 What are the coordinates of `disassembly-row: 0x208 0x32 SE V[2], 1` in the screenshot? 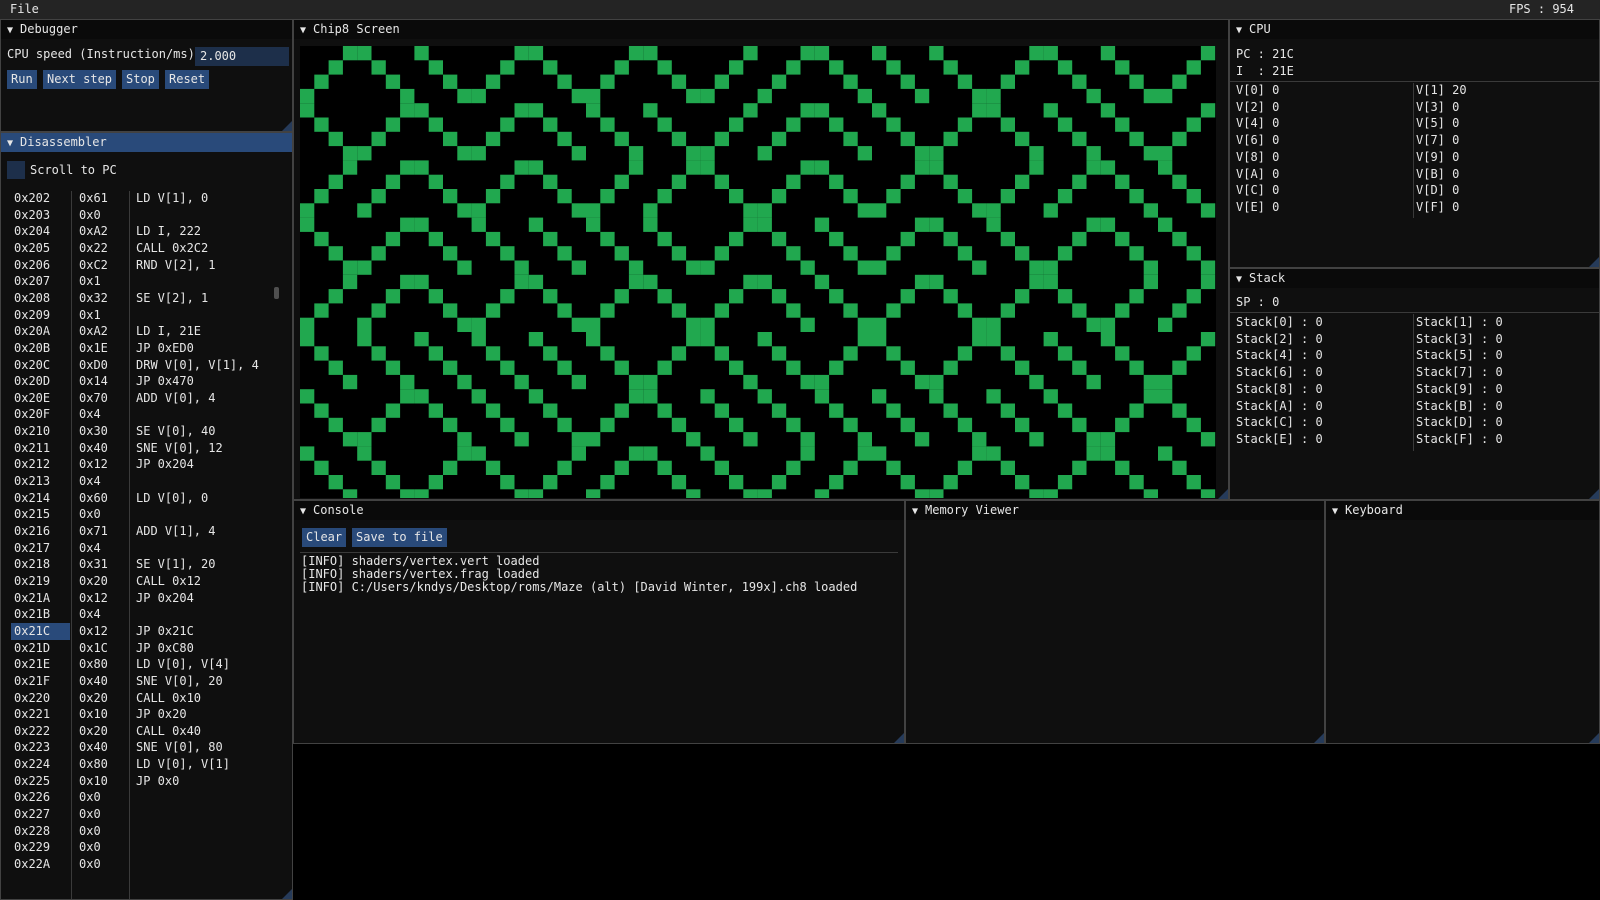 It's located at (146, 298).